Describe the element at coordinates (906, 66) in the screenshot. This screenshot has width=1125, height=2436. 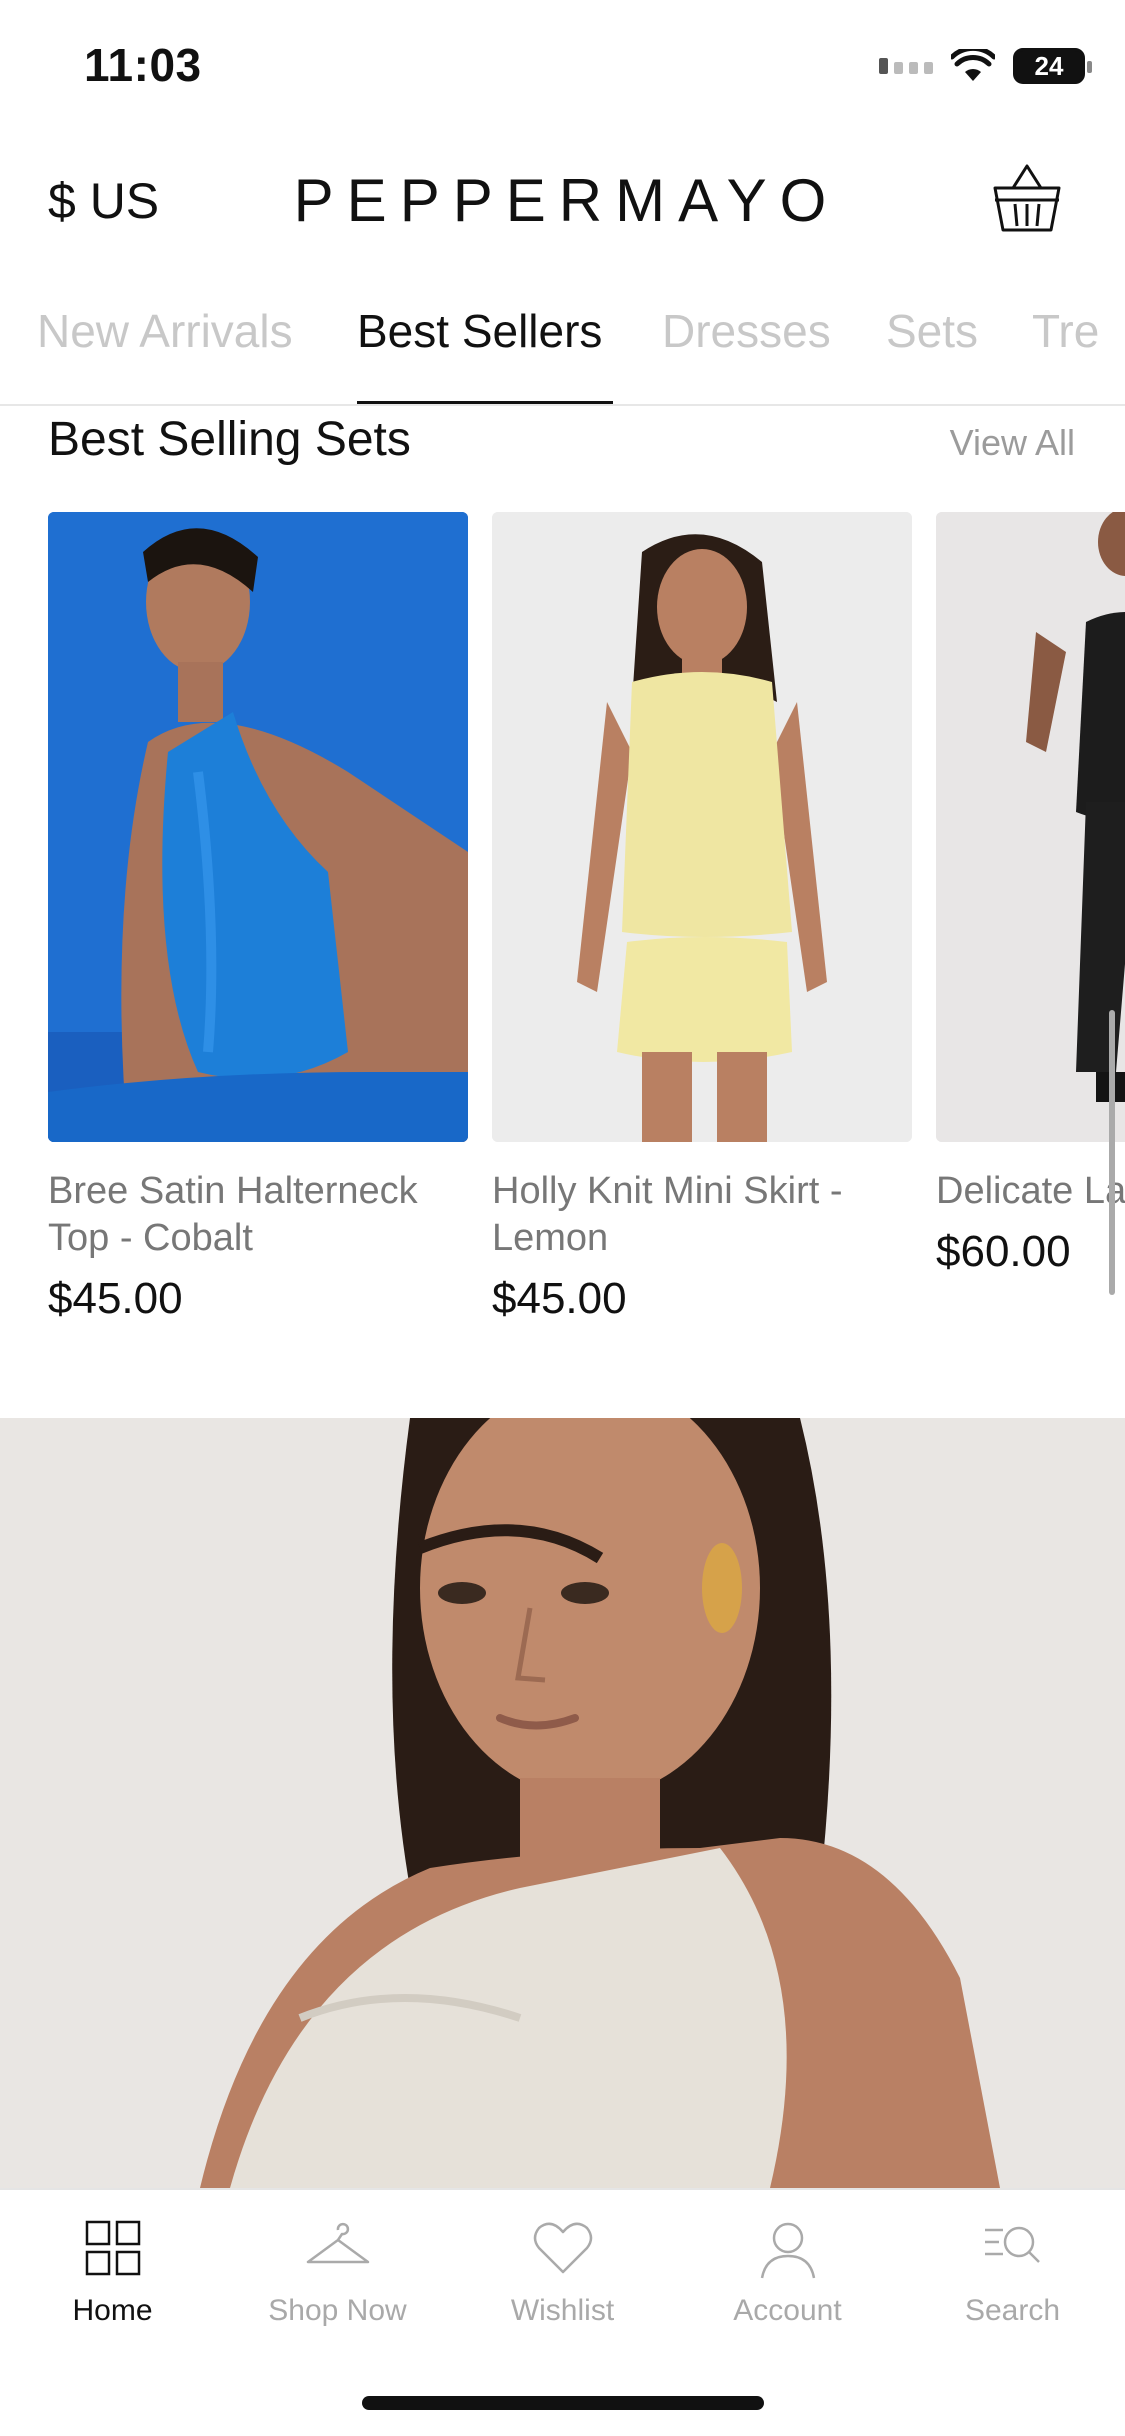
I see `cellular-signal-icon` at that location.